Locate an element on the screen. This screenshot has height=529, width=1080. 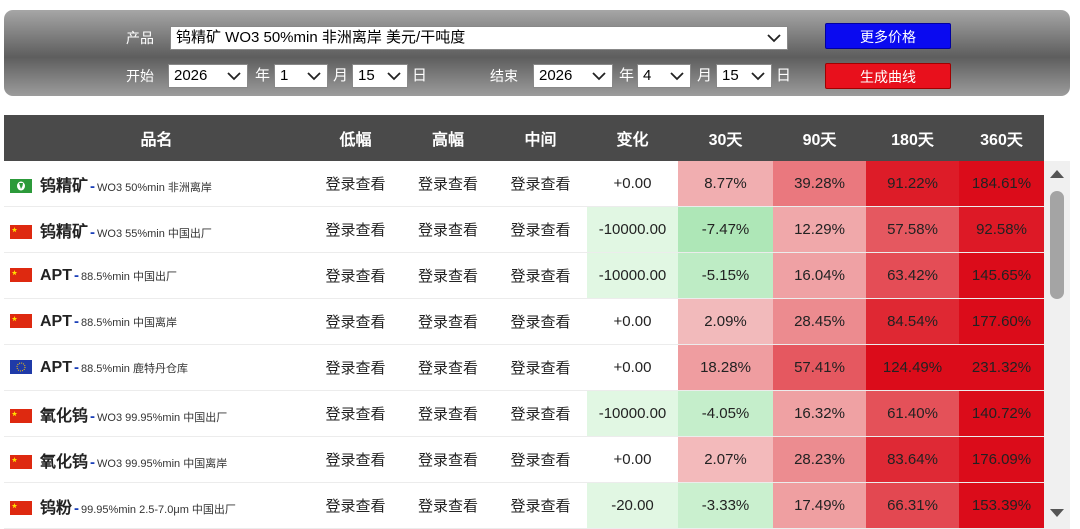
cell-180d: 124.49% is located at coordinates (912, 367).